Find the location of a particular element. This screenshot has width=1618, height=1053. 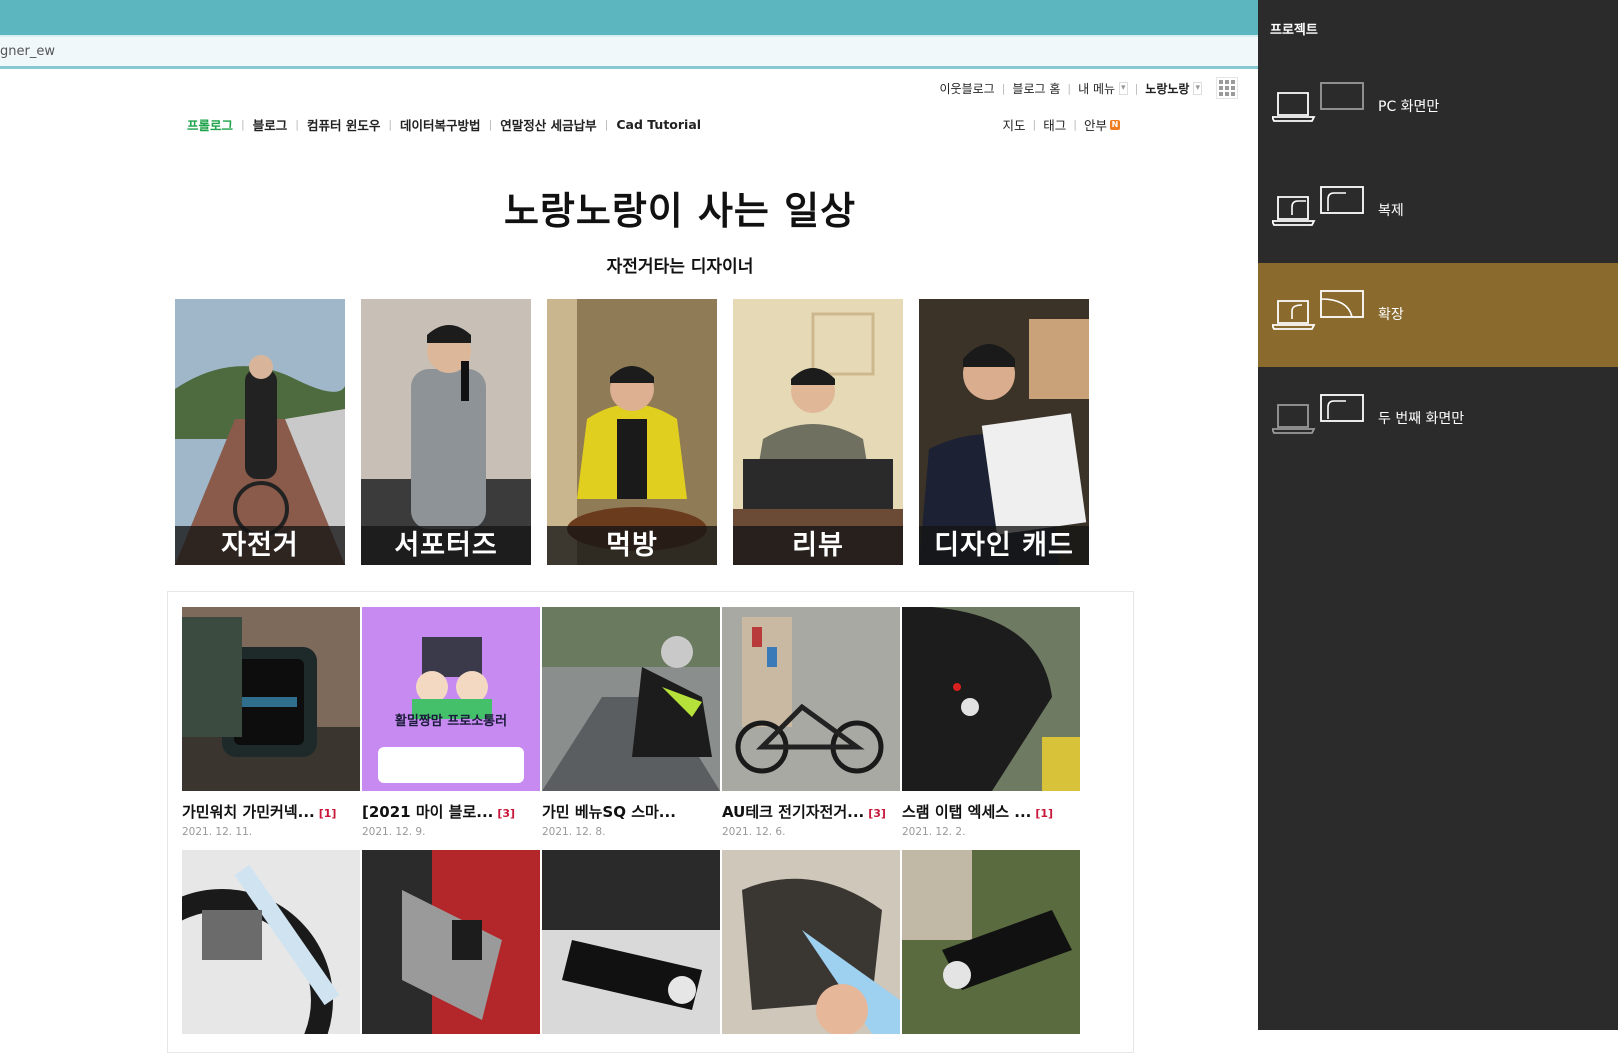

project-option-extend: 확장 is located at coordinates (1438, 315).